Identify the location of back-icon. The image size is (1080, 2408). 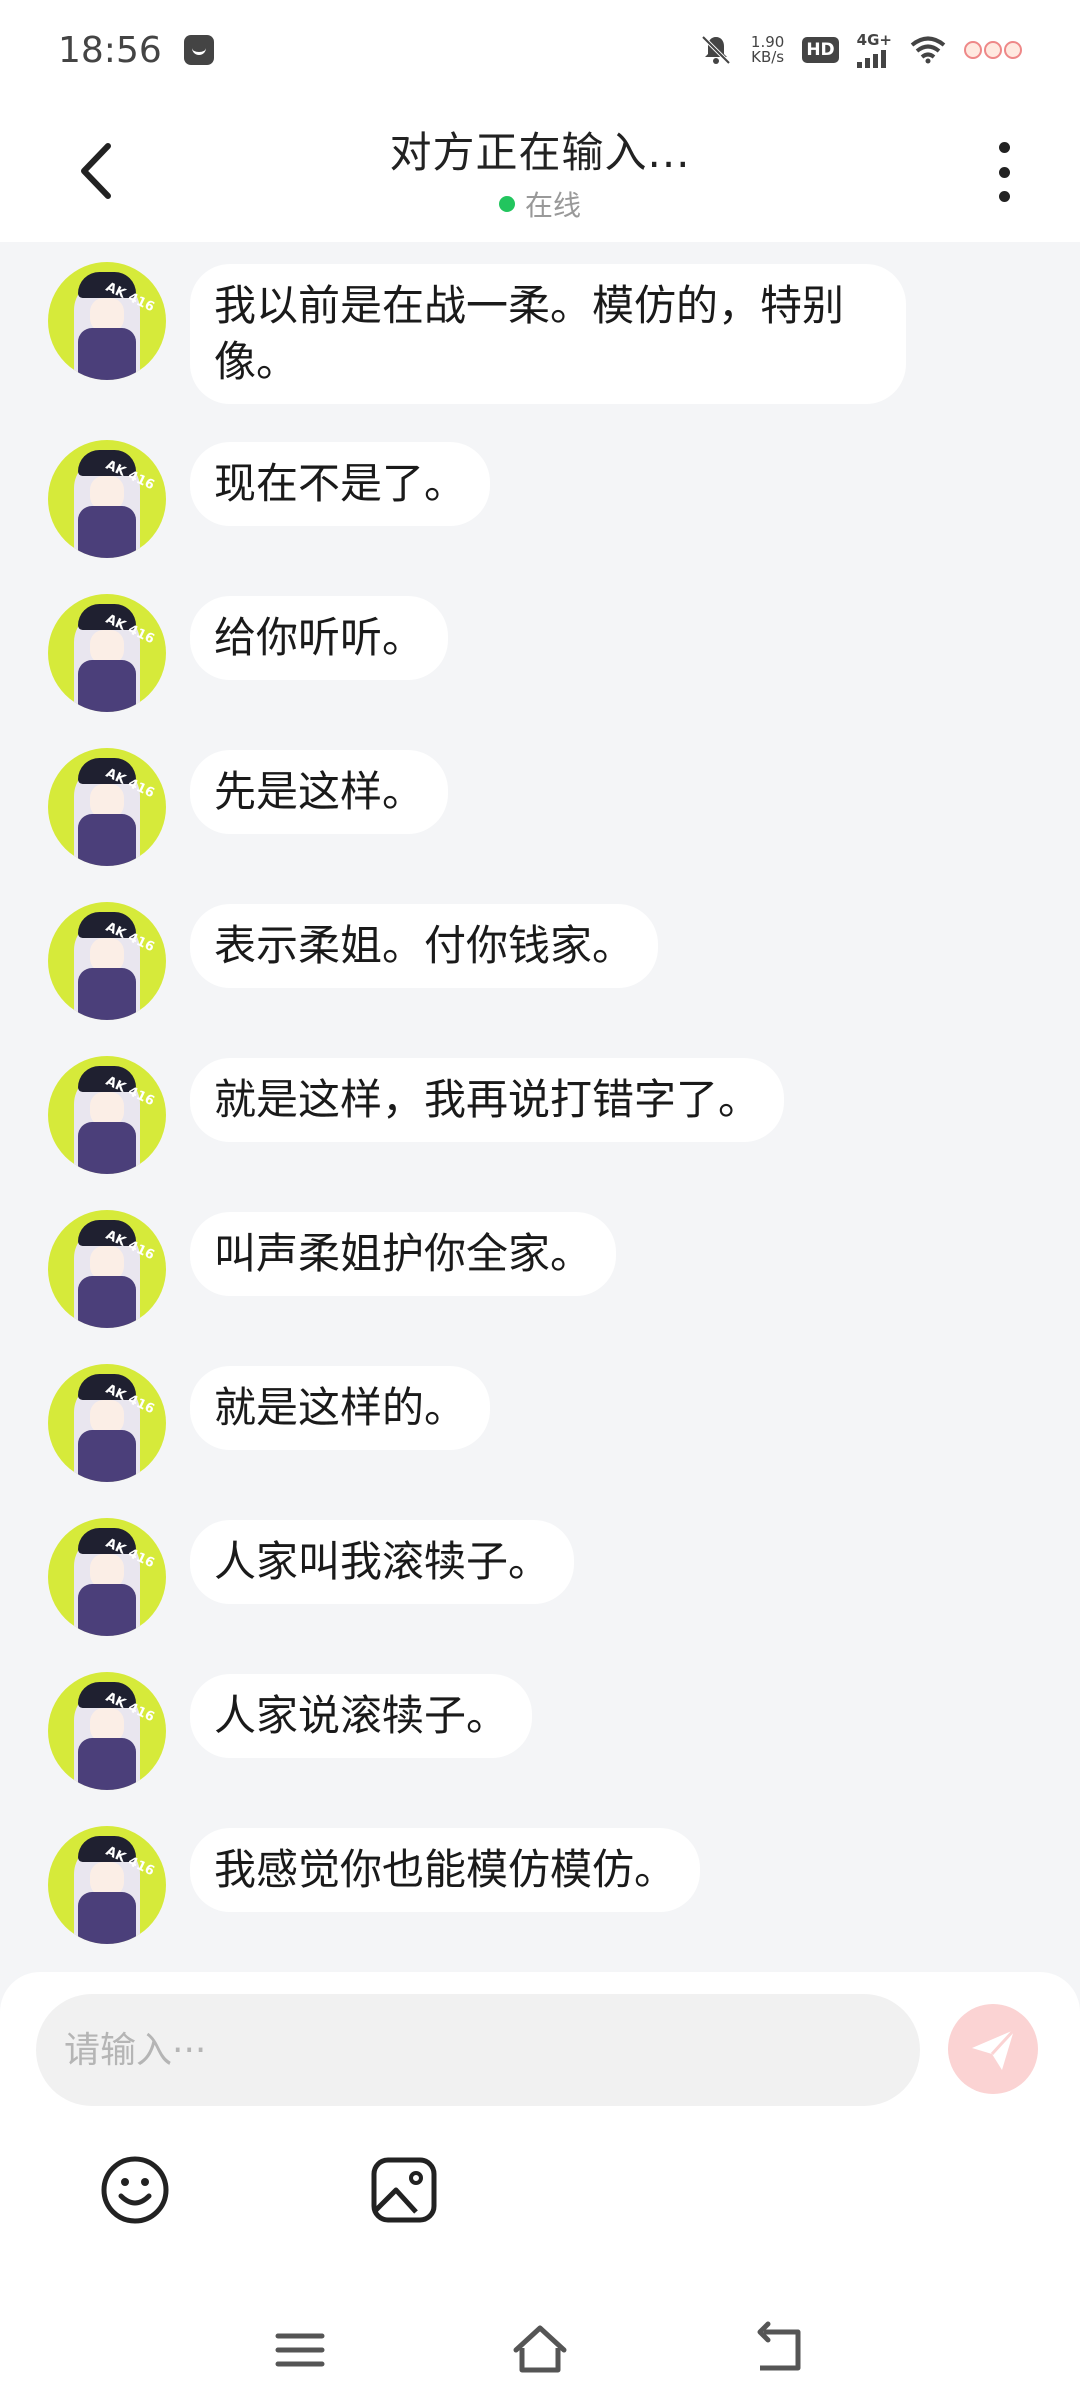
(780, 2350).